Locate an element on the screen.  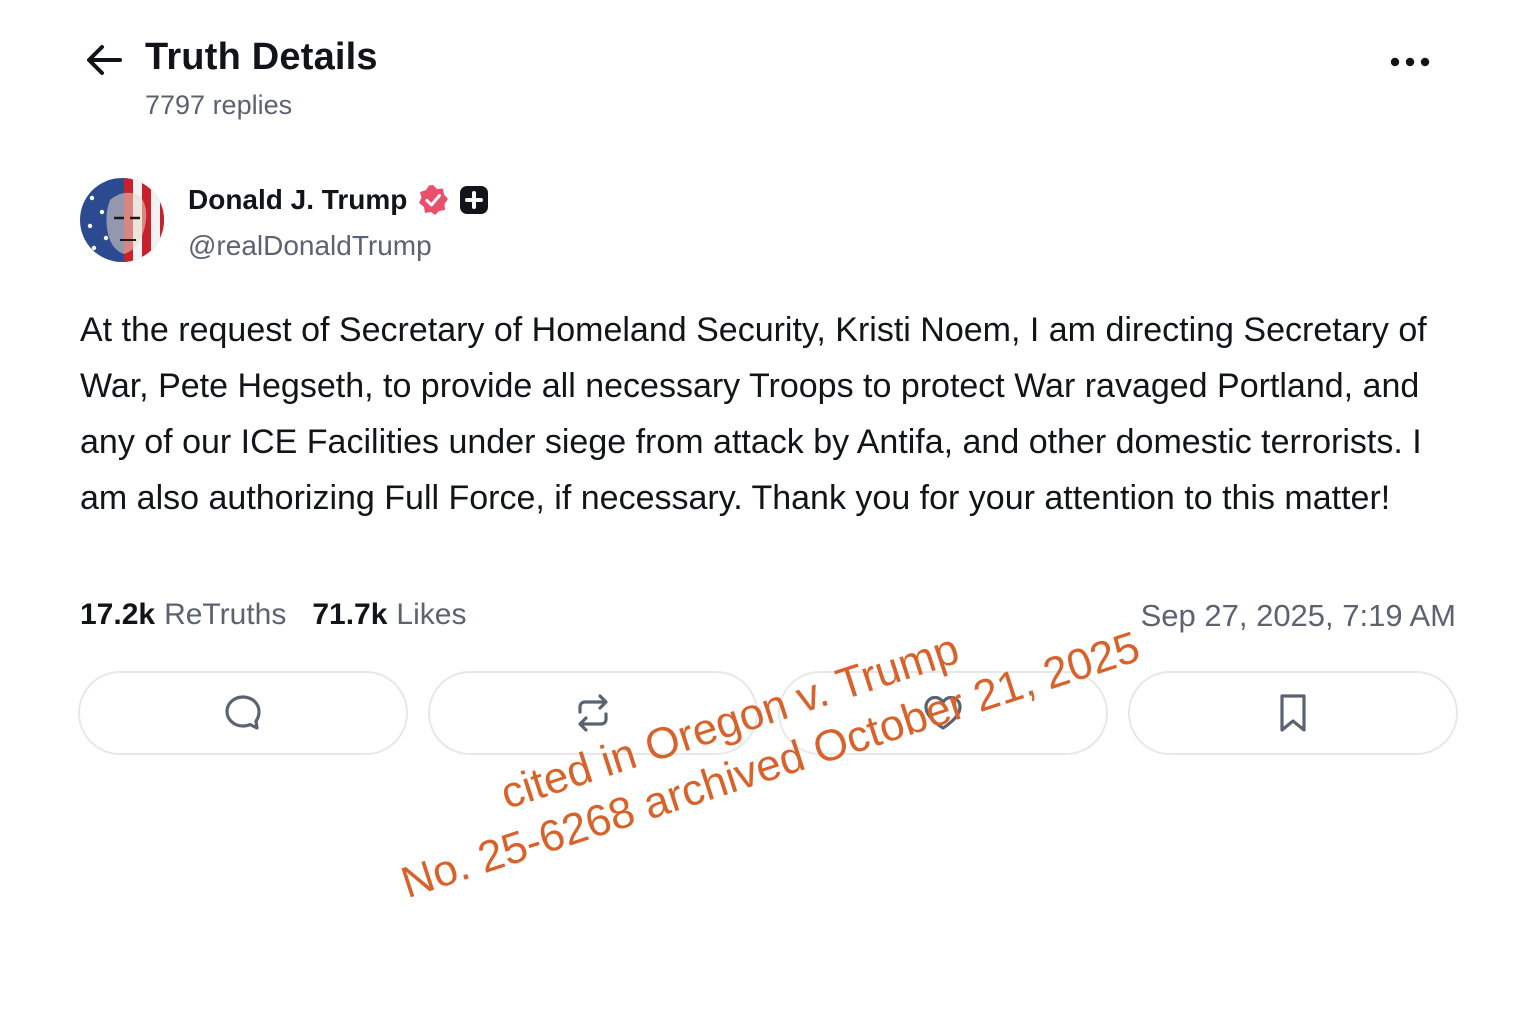
bookmark-button is located at coordinates (1293, 713).